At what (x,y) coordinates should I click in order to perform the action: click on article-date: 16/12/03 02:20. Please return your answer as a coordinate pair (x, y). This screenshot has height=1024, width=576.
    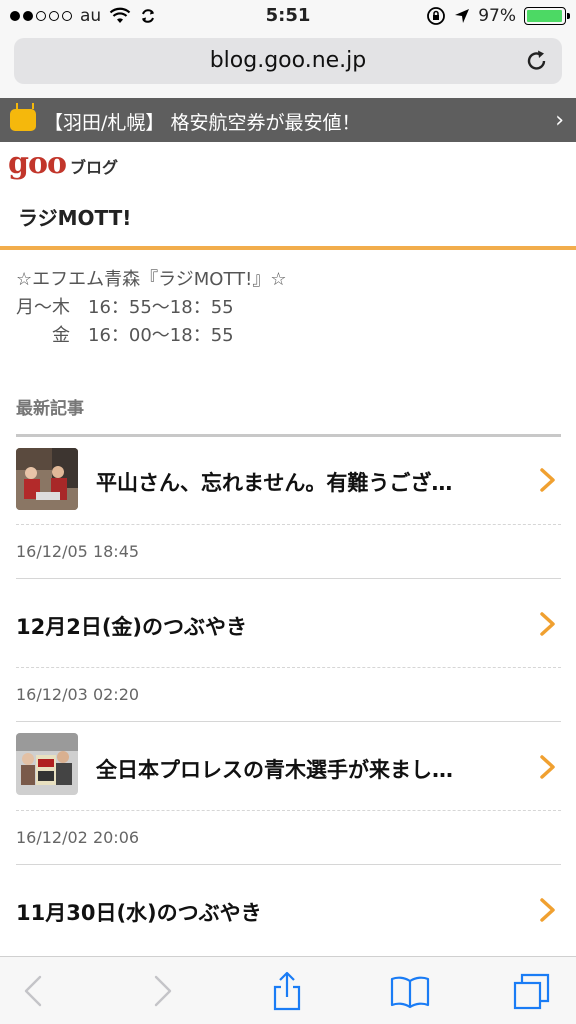
    Looking at the image, I should click on (78, 694).